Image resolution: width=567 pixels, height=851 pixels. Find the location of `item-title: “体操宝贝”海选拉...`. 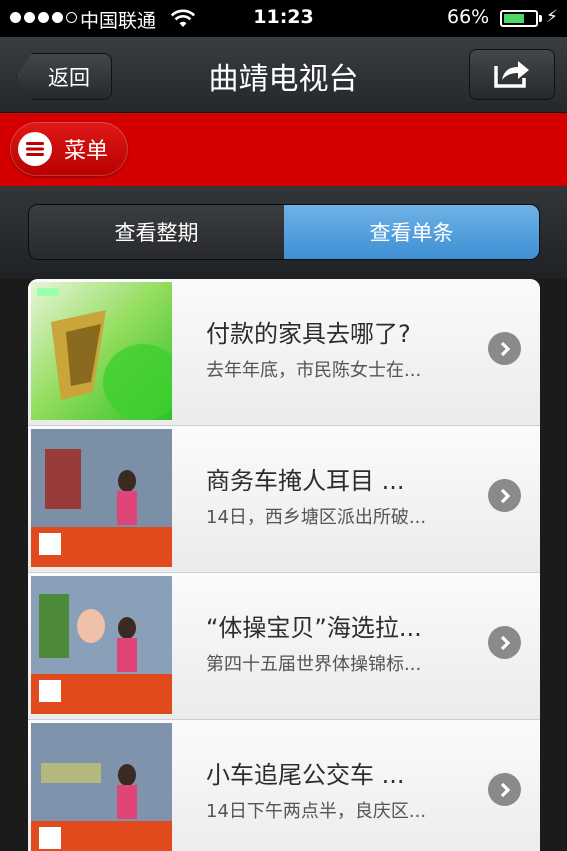

item-title: “体操宝贝”海选拉... is located at coordinates (314, 628).